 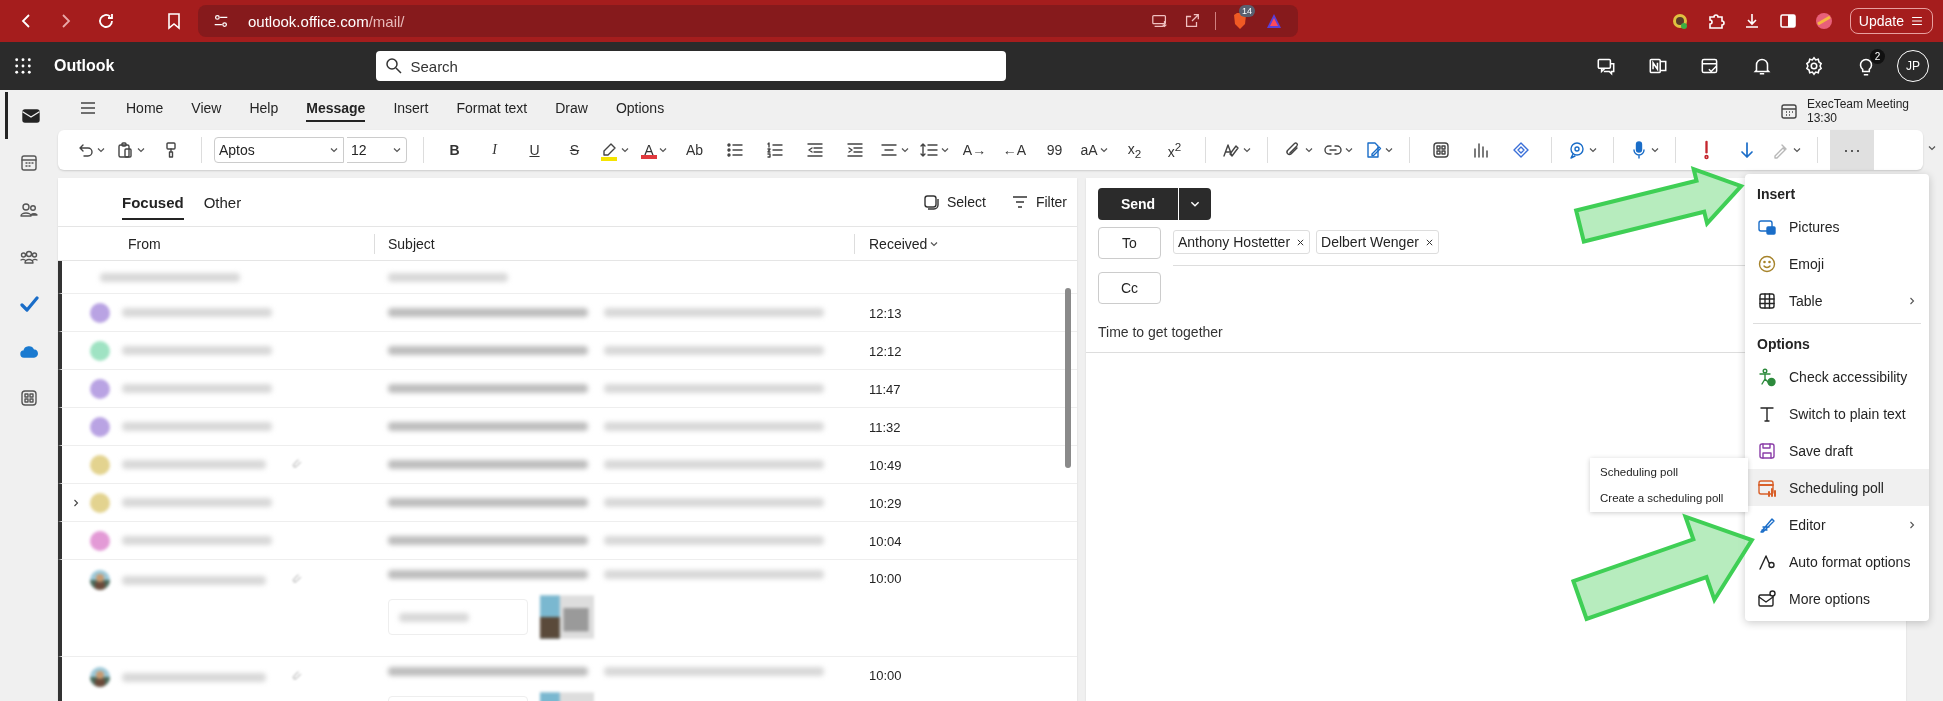 What do you see at coordinates (1138, 204) in the screenshot?
I see `send-button: Send` at bounding box center [1138, 204].